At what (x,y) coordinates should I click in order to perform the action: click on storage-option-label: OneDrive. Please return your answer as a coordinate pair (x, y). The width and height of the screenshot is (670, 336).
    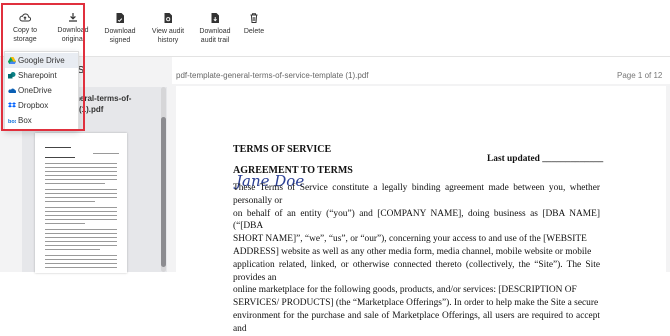
    Looking at the image, I should click on (35, 90).